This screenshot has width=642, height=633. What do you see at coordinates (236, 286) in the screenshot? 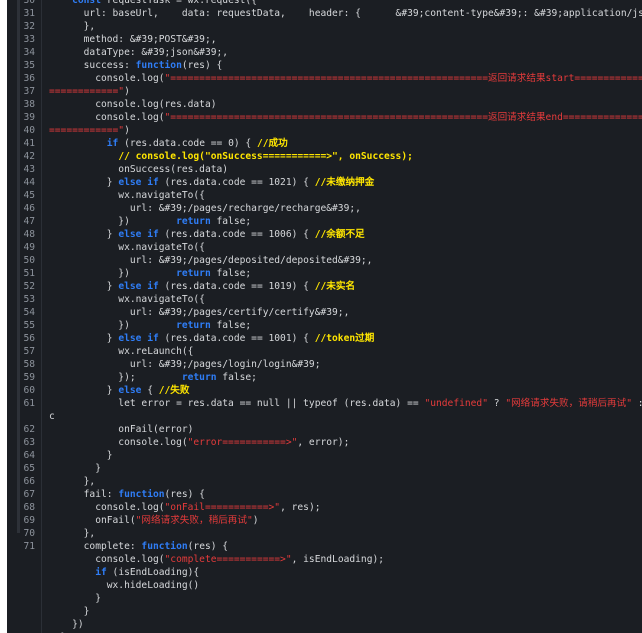
I see `code-token: (res.data.code == 1019) {` at bounding box center [236, 286].